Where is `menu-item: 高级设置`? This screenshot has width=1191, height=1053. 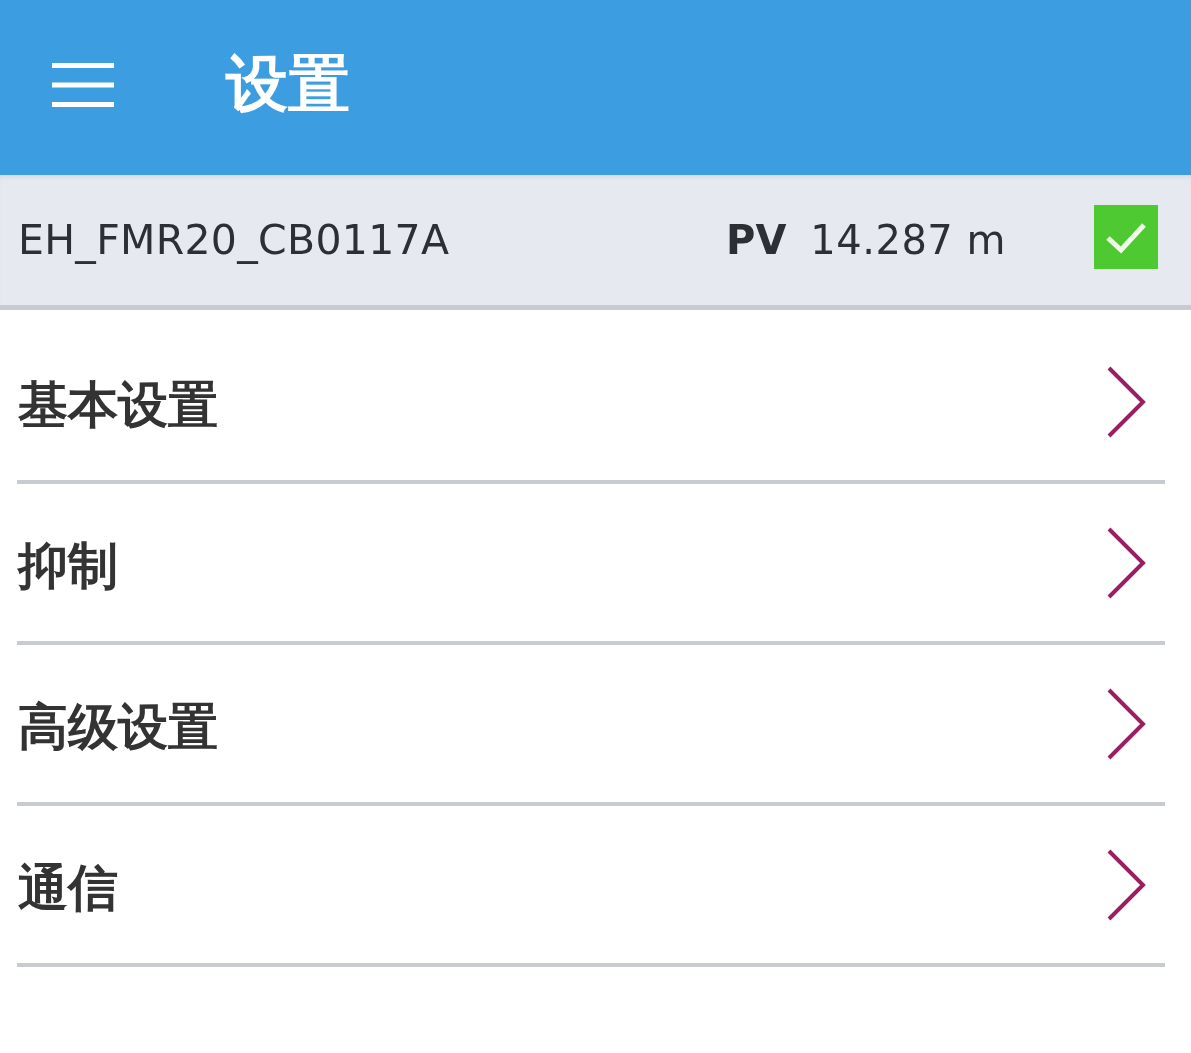
menu-item: 高级设置 is located at coordinates (591, 723).